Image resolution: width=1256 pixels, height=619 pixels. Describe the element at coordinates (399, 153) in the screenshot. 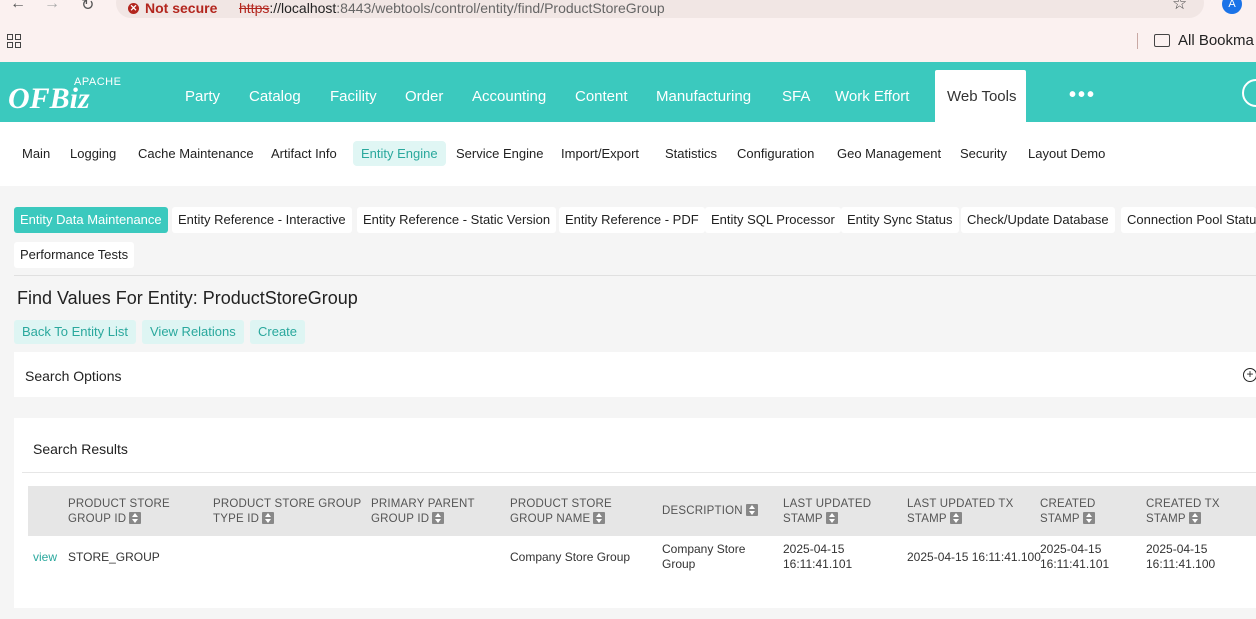

I see `submenu-entity-engine: Entity Engine` at that location.